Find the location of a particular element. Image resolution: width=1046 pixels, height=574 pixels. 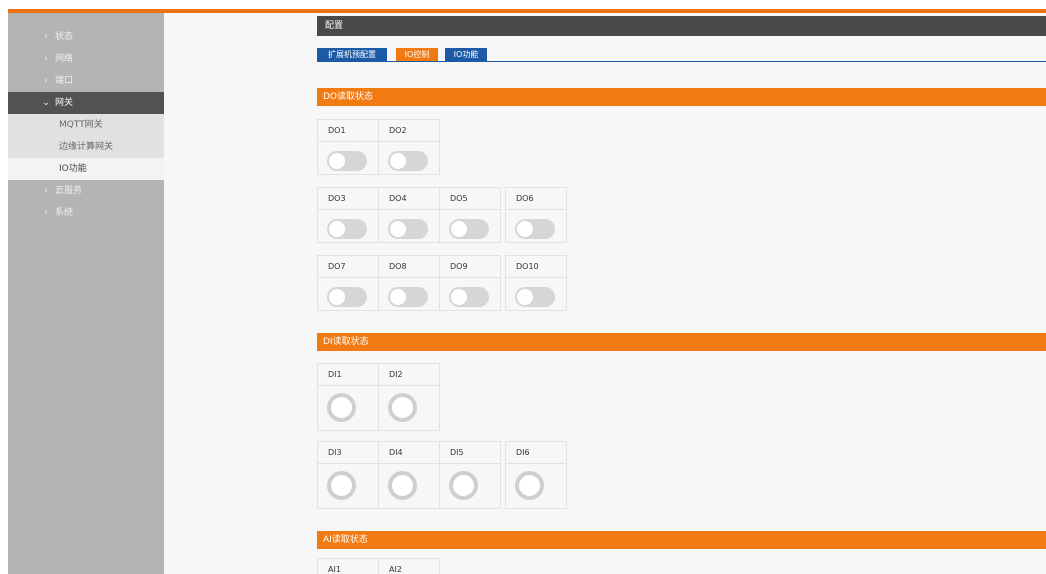

sidebar-item-label: 系统 is located at coordinates (64, 213).